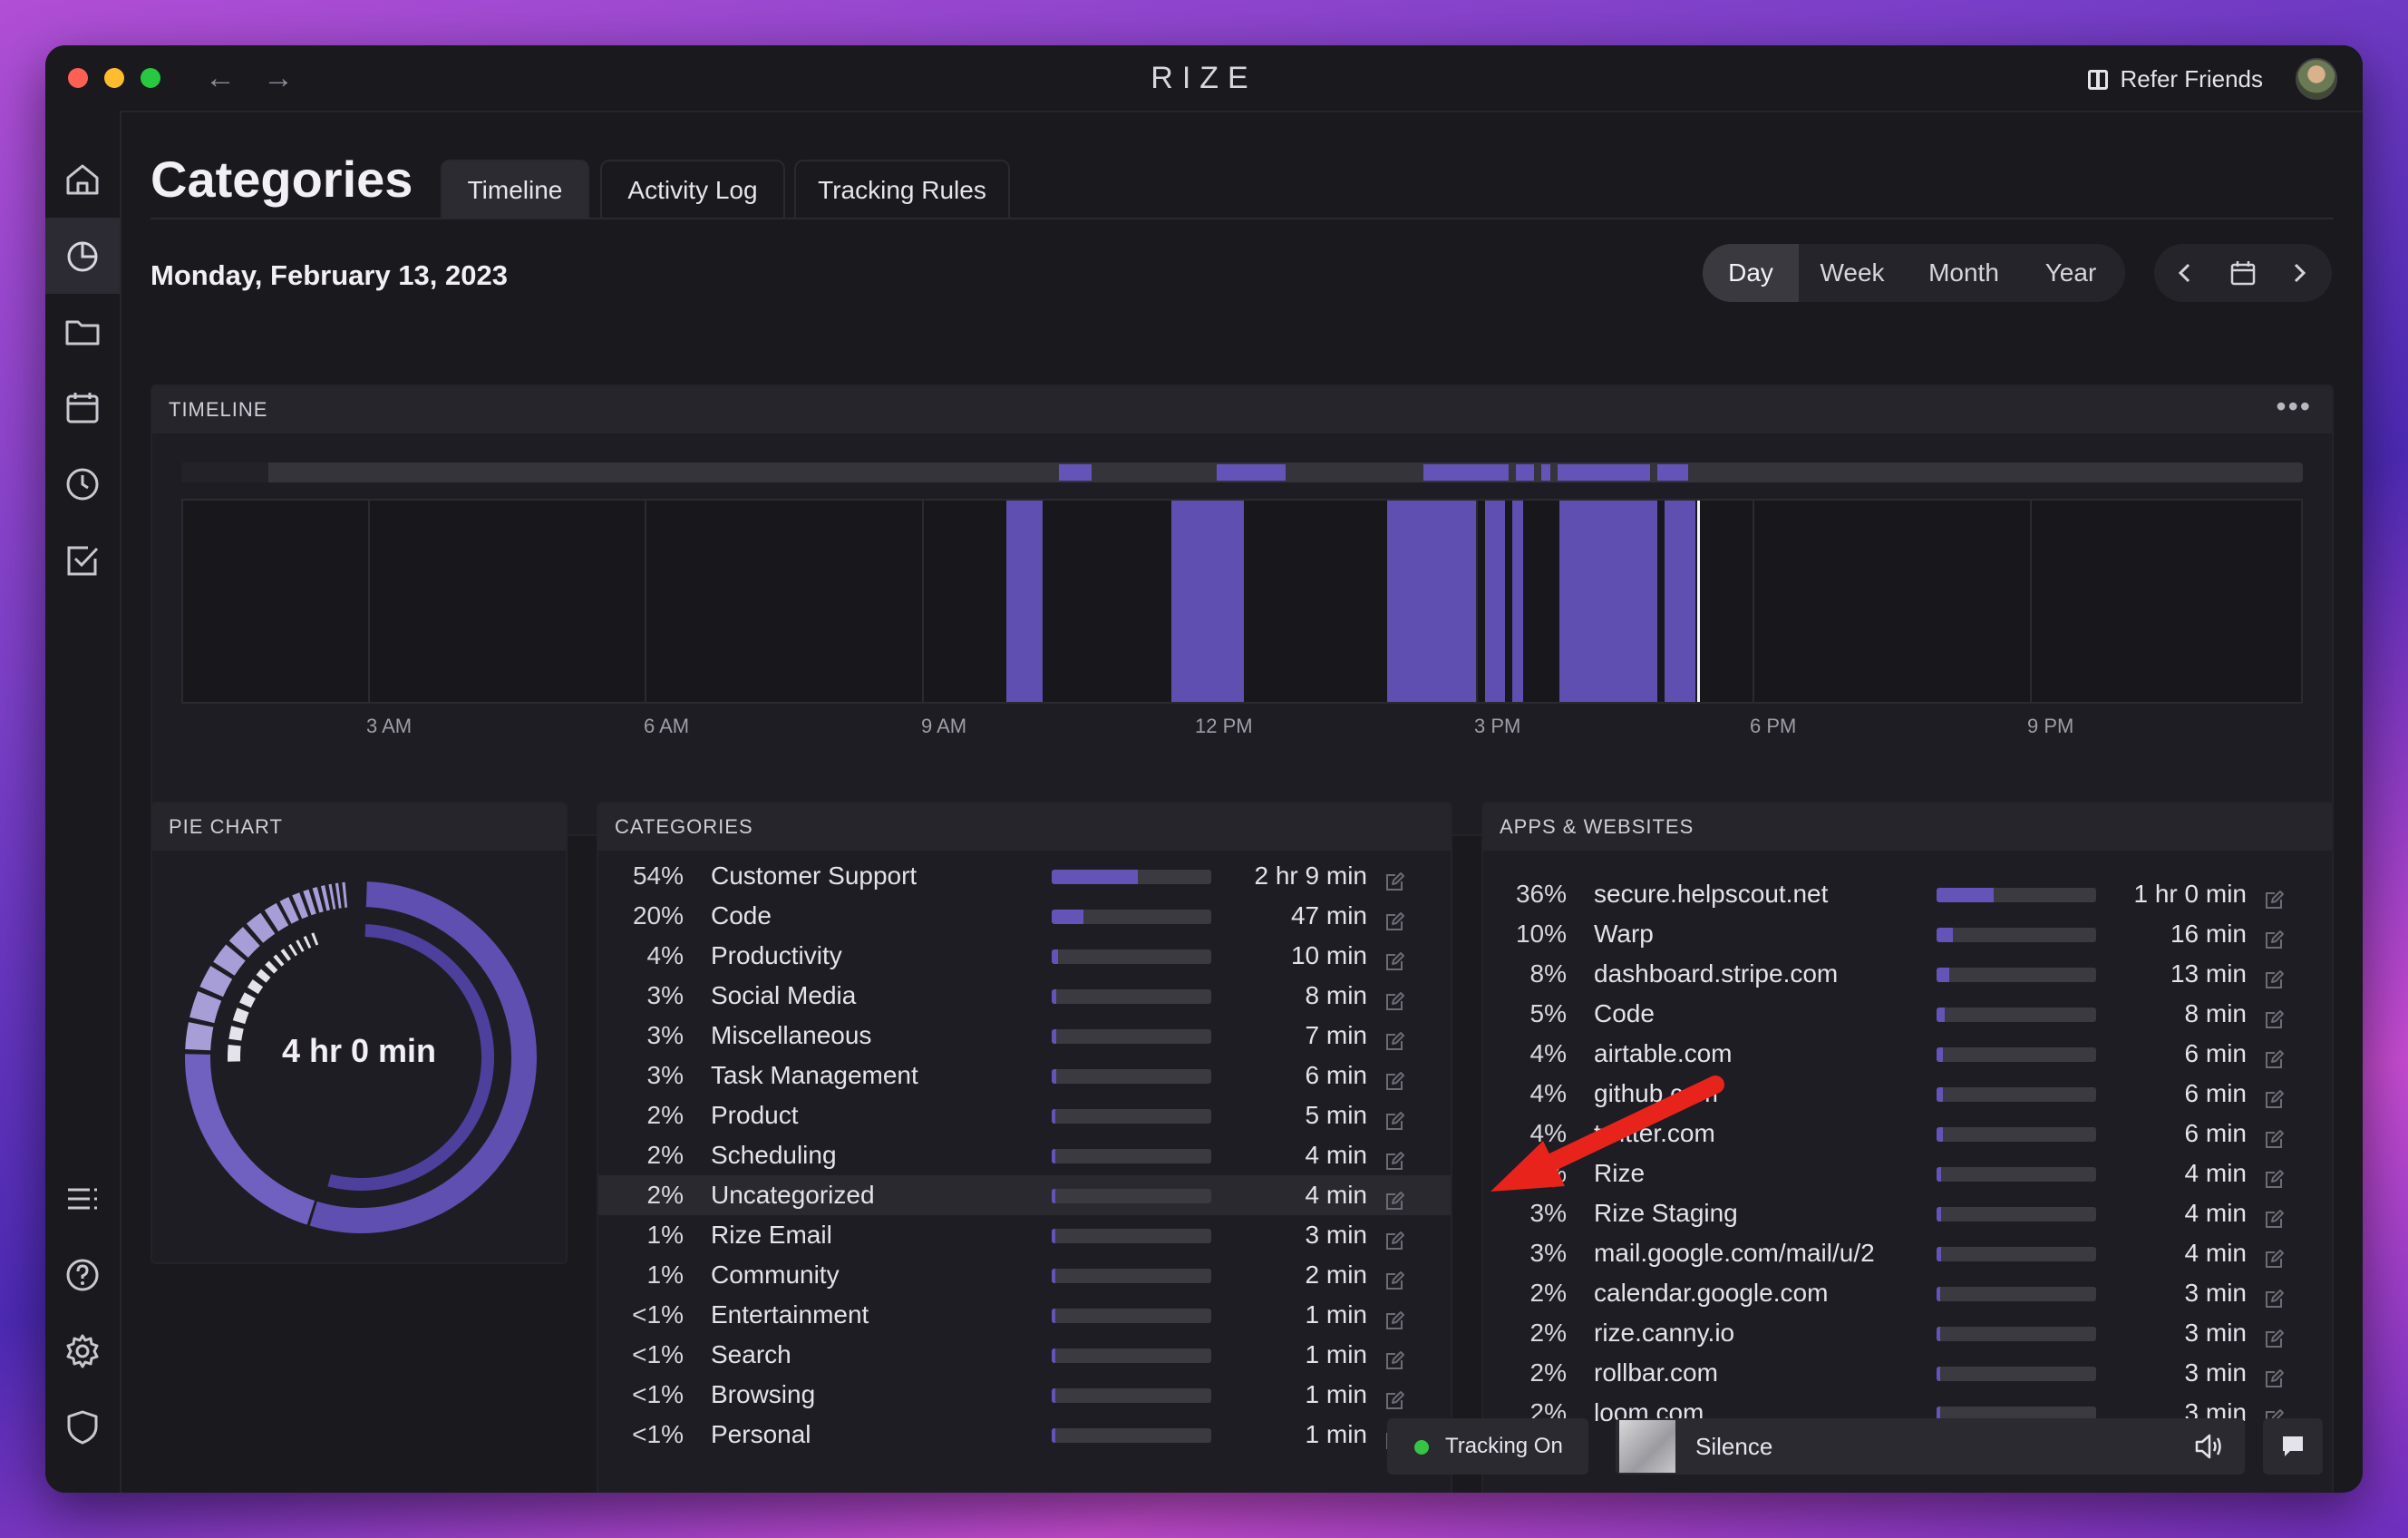 Image resolution: width=2408 pixels, height=1538 pixels. Describe the element at coordinates (1336, 995) in the screenshot. I see `duration-label: 8 min` at that location.